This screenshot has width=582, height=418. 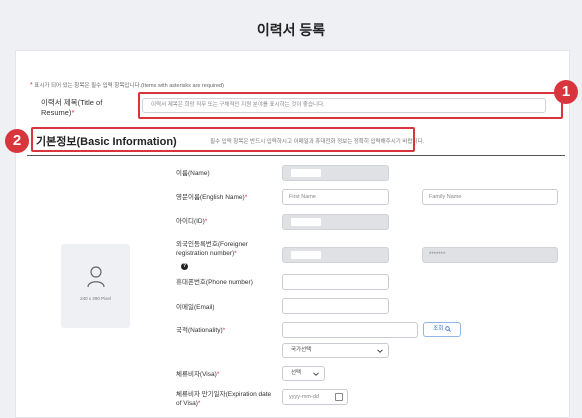 What do you see at coordinates (335, 173) in the screenshot?
I see `name-input` at bounding box center [335, 173].